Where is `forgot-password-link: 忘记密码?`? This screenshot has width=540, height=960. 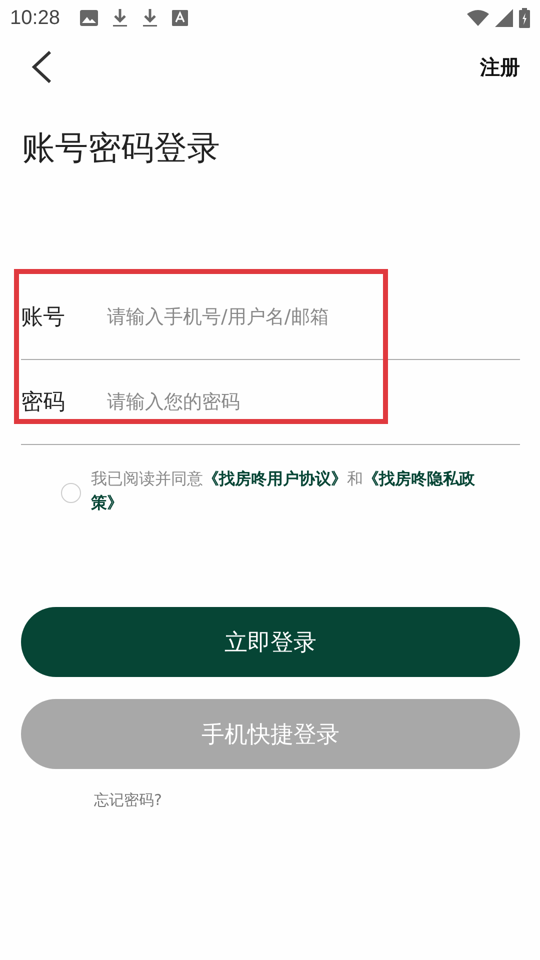
forgot-password-link: 忘记密码? is located at coordinates (128, 800).